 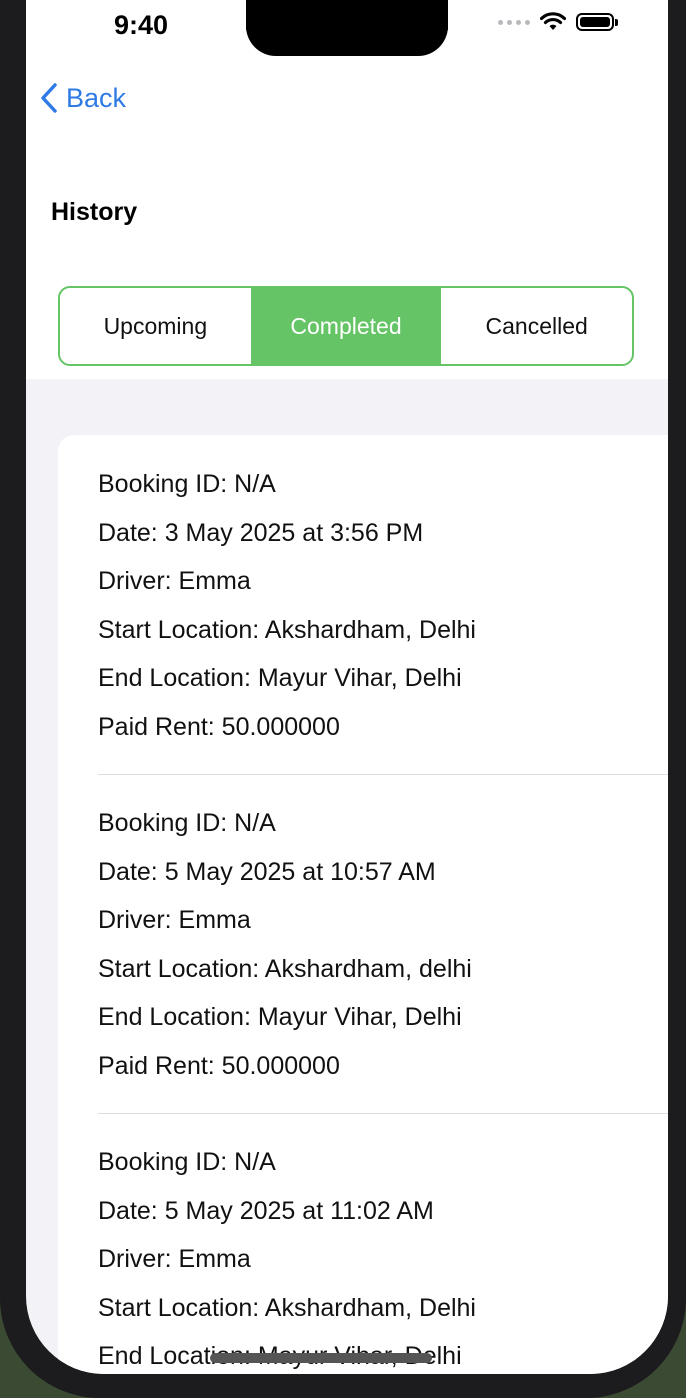 What do you see at coordinates (261, 532) in the screenshot?
I see `booking-date: Date: 3 May 2025 at 3:56 PM` at bounding box center [261, 532].